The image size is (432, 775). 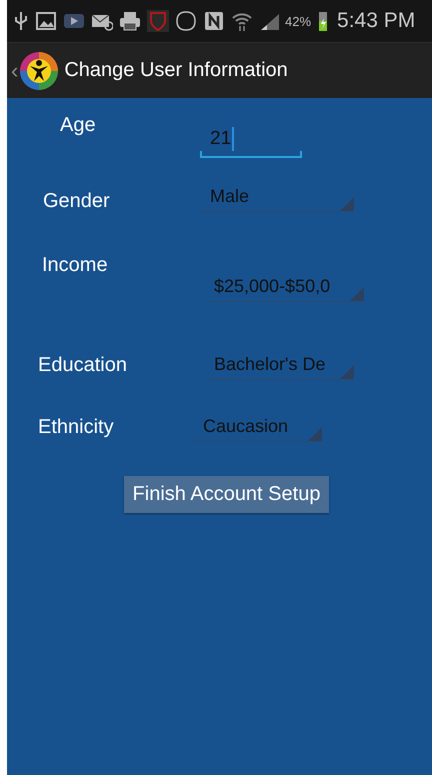 I want to click on image-icon, so click(x=46, y=21).